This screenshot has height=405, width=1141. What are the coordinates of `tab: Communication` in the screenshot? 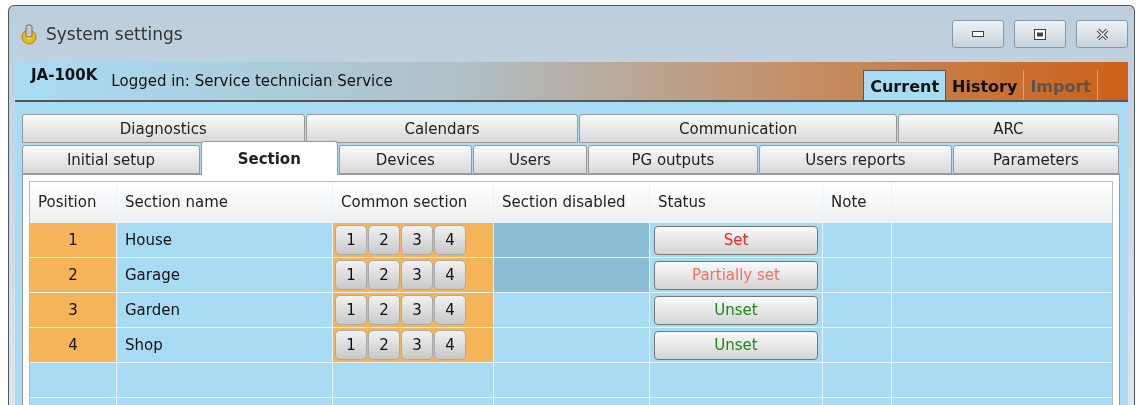 It's located at (738, 128).